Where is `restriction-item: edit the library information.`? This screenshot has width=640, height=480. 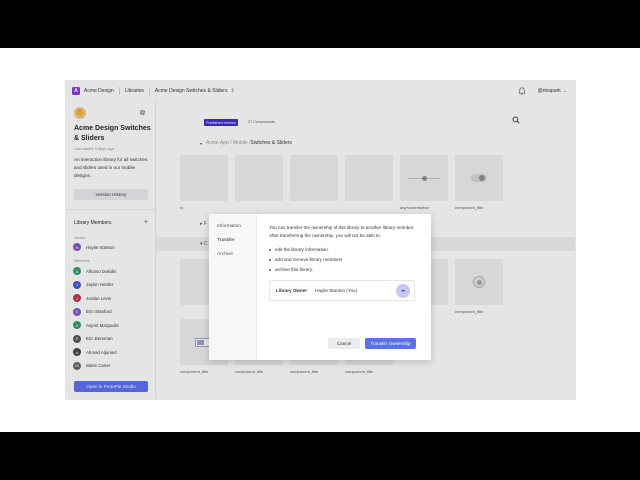
restriction-item: edit the library information. is located at coordinates (299, 249).